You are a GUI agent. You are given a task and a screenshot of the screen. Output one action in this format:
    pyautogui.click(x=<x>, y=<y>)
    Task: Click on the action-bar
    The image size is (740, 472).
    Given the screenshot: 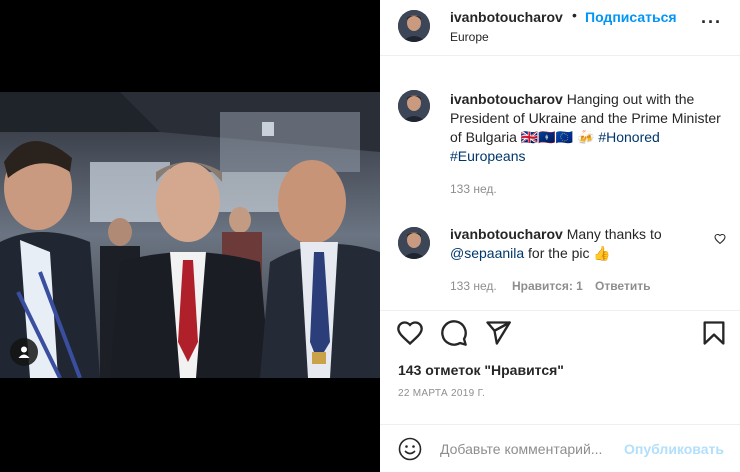 What is the action you would take?
    pyautogui.click(x=560, y=330)
    